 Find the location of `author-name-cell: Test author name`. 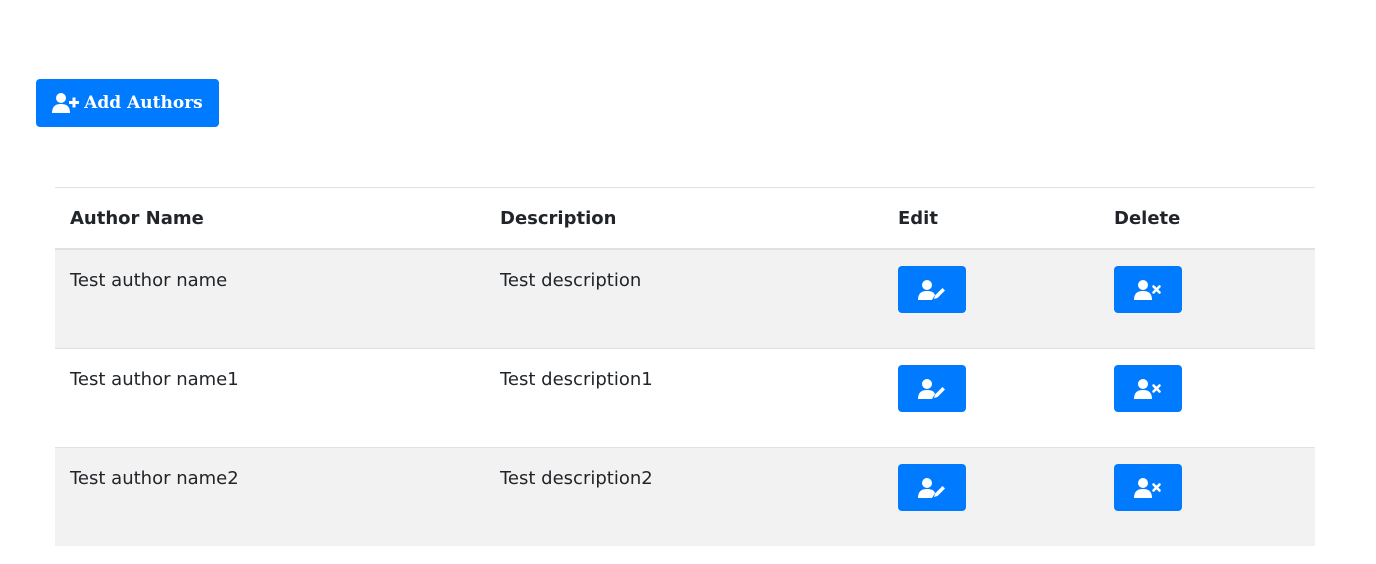

author-name-cell: Test author name is located at coordinates (149, 280).